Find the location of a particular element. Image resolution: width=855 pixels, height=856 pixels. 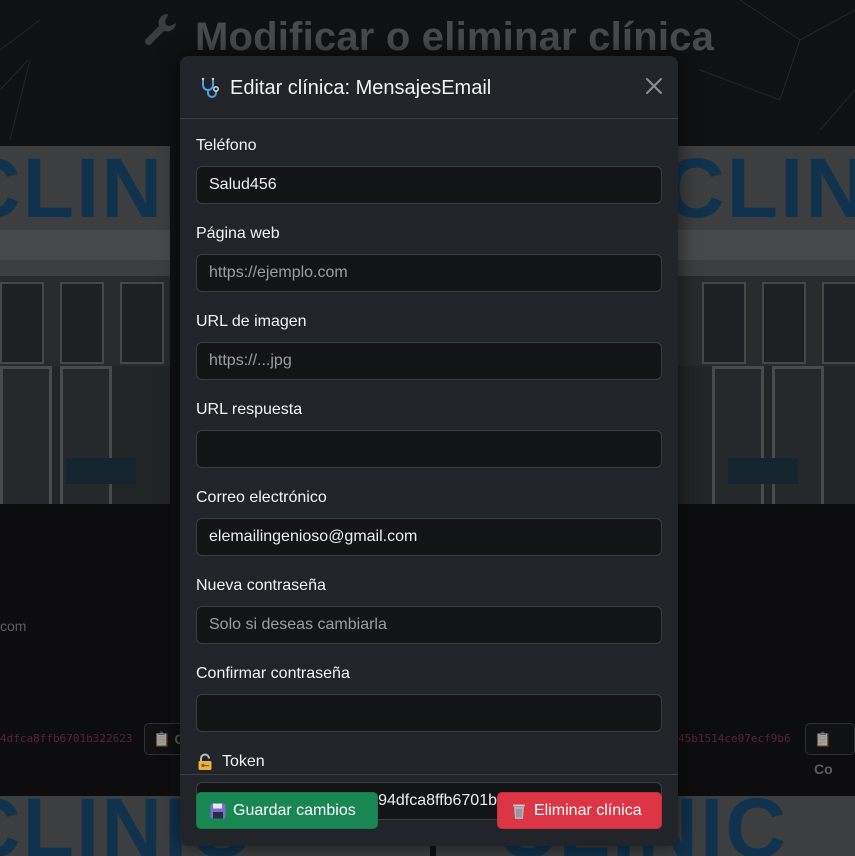

save-button: Guardar cambios is located at coordinates (287, 810).